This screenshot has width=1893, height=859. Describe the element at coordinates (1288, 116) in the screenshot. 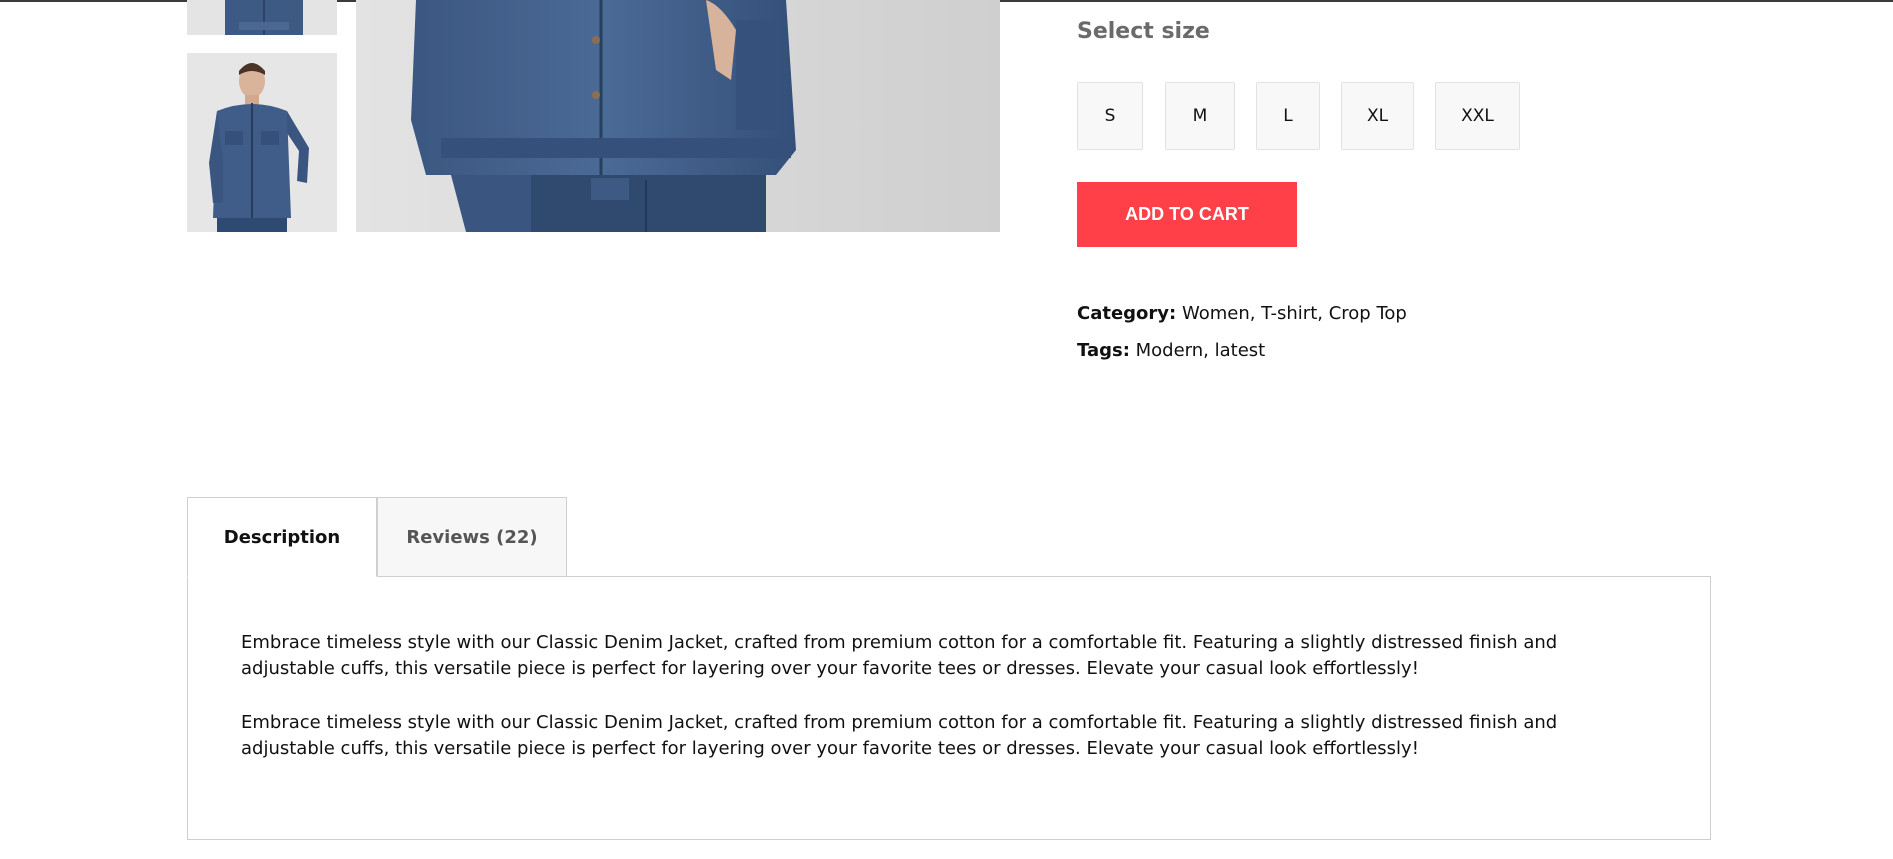

I see `size-option-l: L` at that location.